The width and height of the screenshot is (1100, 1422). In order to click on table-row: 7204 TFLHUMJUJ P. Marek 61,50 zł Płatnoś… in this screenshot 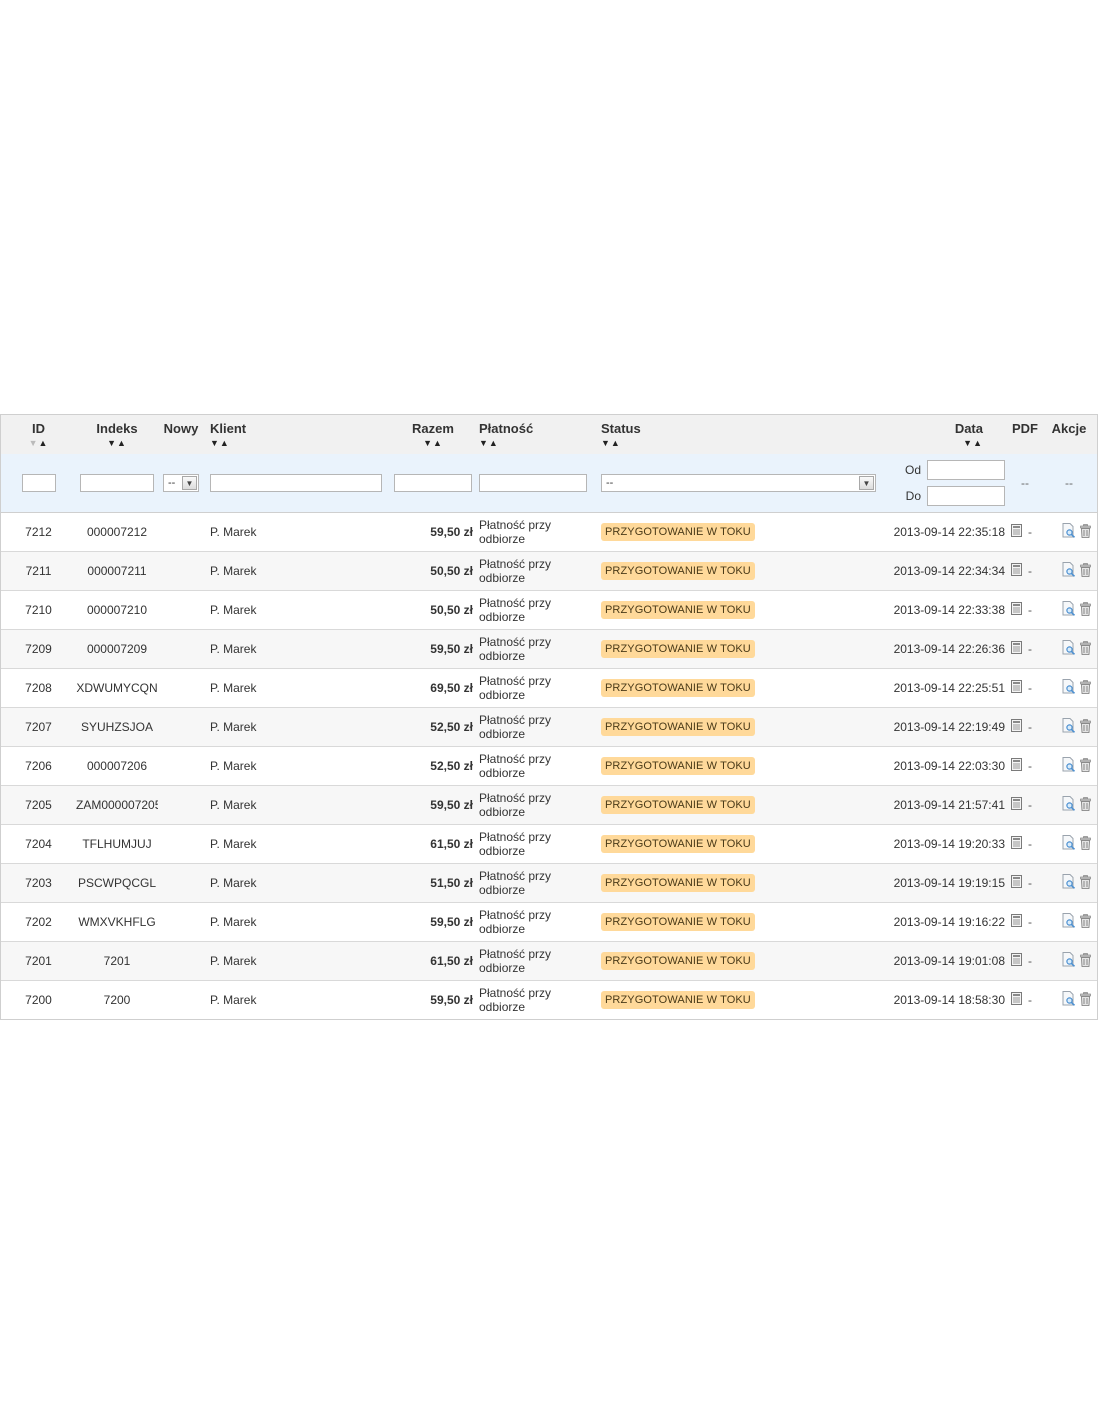, I will do `click(549, 844)`.